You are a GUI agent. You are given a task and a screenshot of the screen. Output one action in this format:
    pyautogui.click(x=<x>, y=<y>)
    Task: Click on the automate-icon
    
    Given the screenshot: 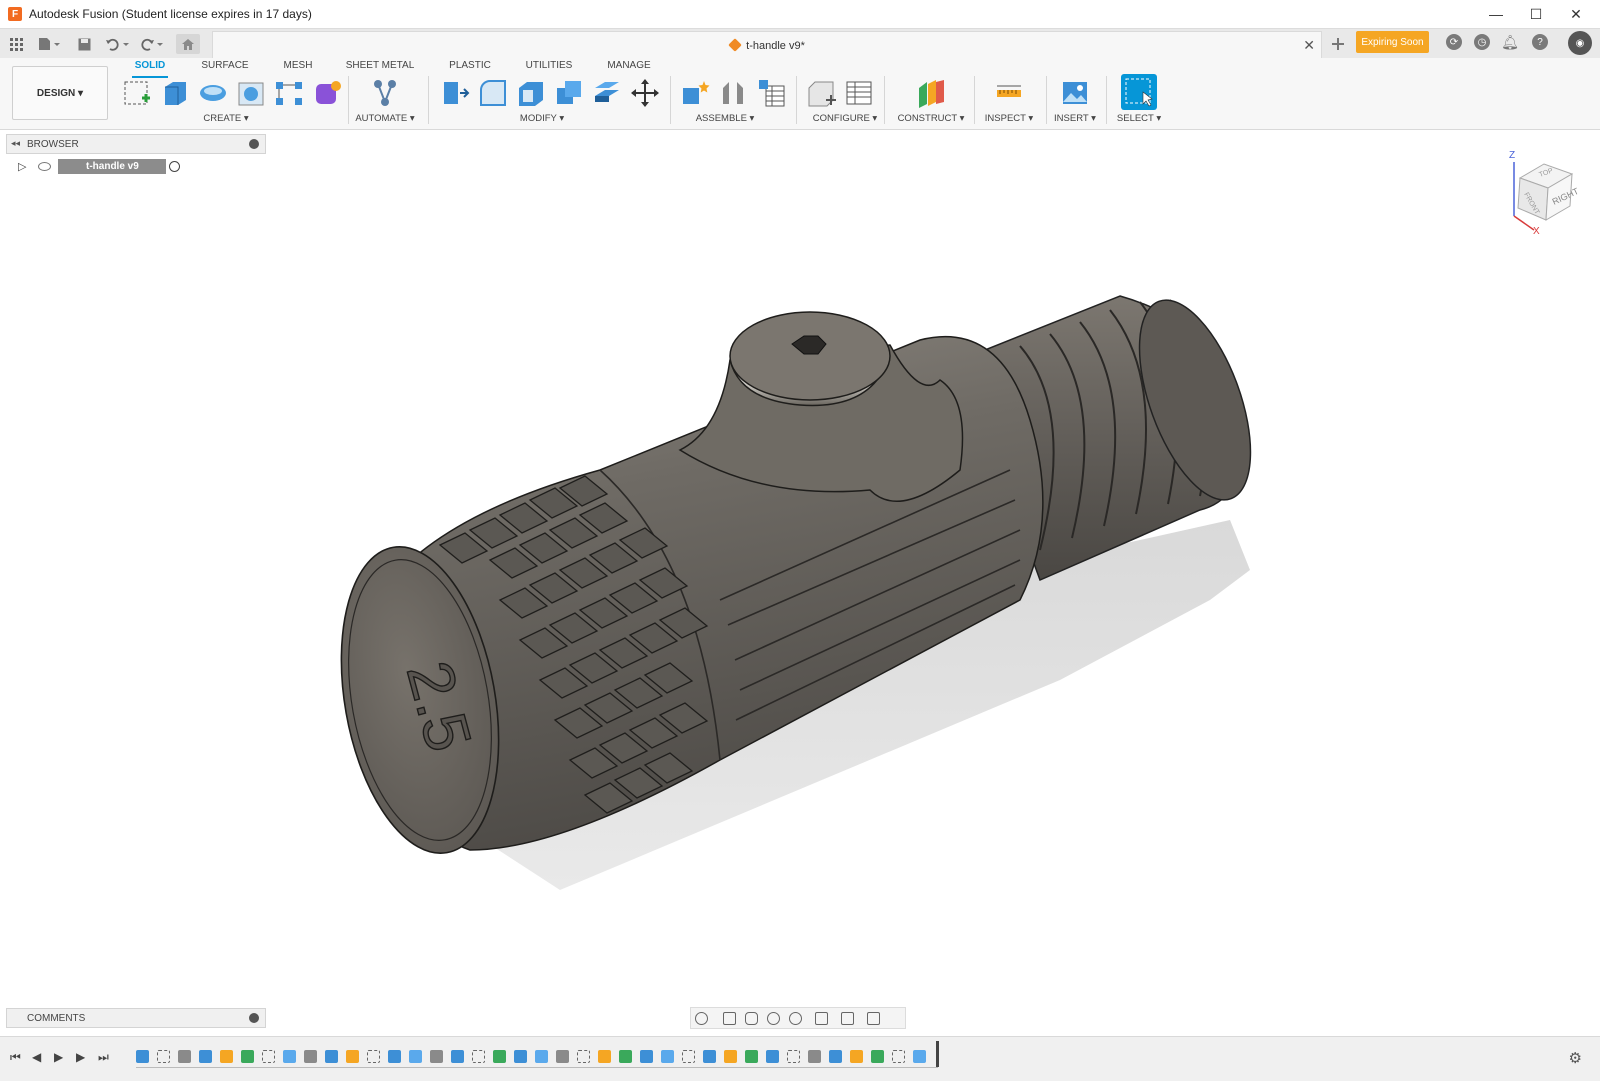 What is the action you would take?
    pyautogui.click(x=385, y=93)
    